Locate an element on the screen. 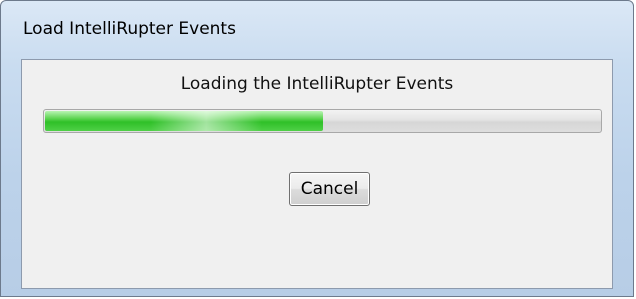  cancel-button: Cancel is located at coordinates (329, 189).